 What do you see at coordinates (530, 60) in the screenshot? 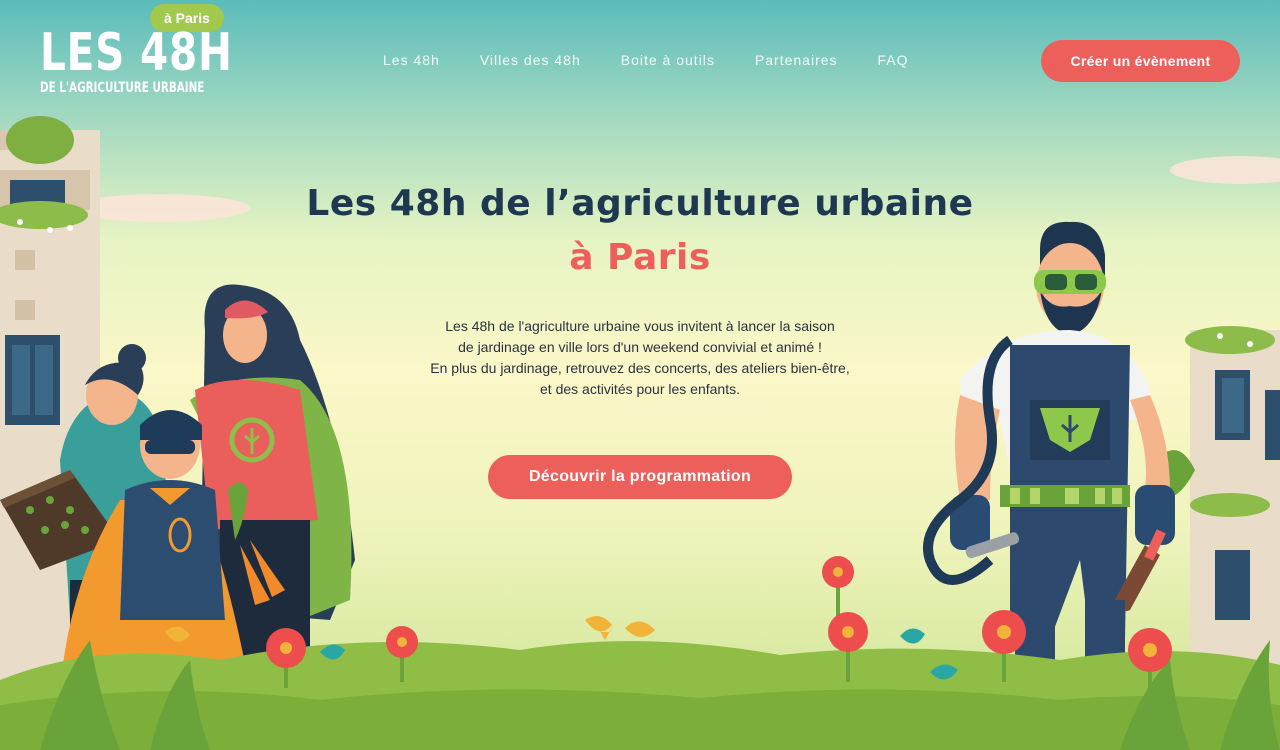
I see `nav-item-villes: Villes des 48h` at bounding box center [530, 60].